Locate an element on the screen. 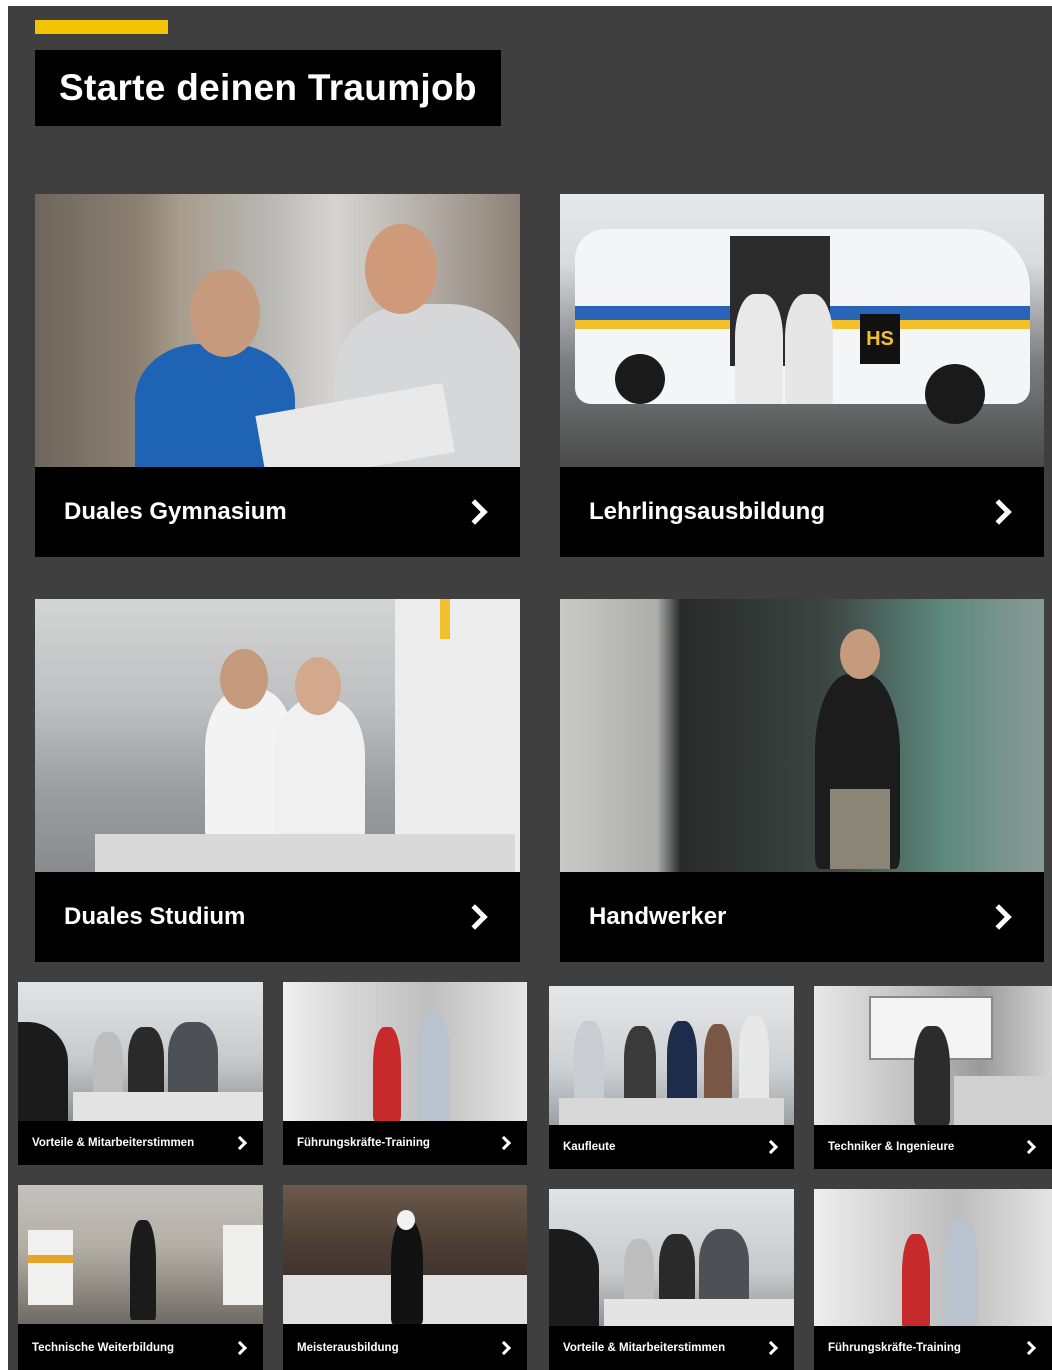 The width and height of the screenshot is (1052, 1370). card-label: Meisterausbildung is located at coordinates (348, 1348).